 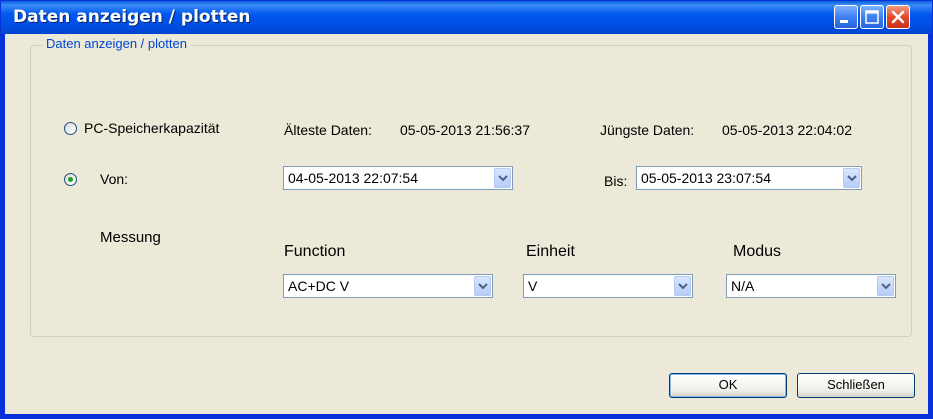 I want to click on function-value: AC+DC V, so click(x=319, y=286).